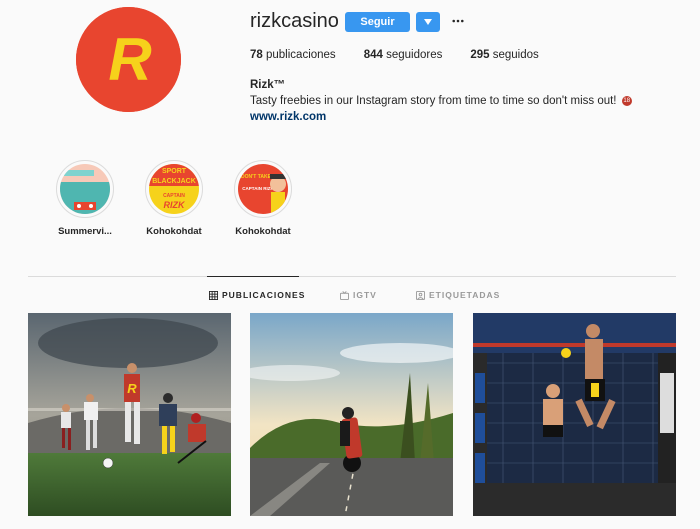 This screenshot has width=700, height=529. I want to click on profile-avatar: R, so click(128, 59).